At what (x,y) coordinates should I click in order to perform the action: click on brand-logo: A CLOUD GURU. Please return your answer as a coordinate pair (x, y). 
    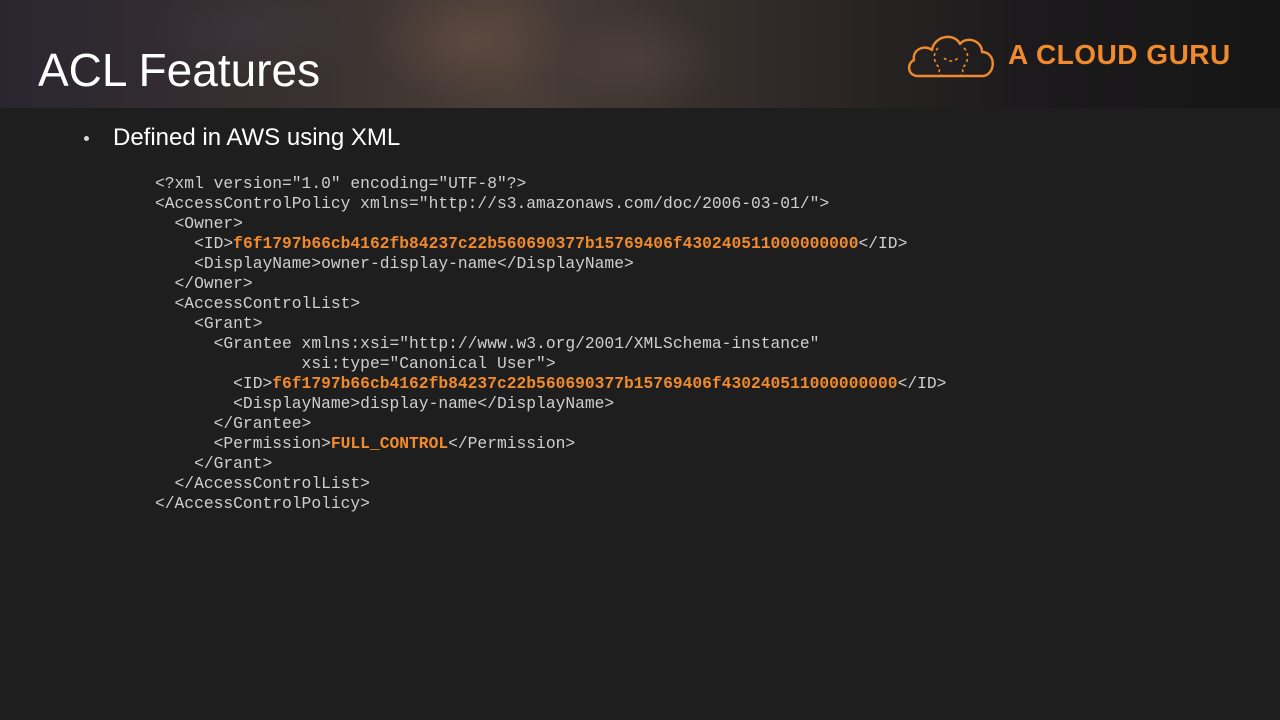
    Looking at the image, I should click on (1074, 55).